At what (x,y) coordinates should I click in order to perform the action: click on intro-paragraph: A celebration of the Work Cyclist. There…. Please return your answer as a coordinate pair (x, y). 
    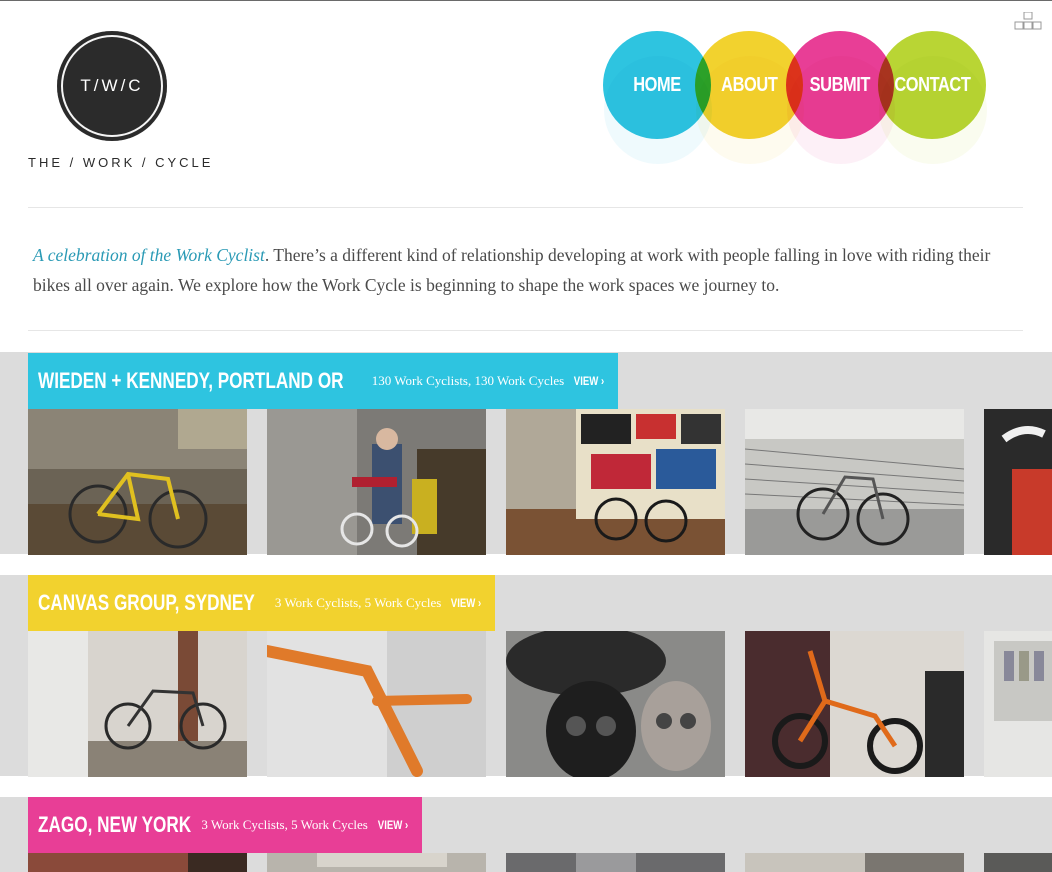
    Looking at the image, I should click on (513, 270).